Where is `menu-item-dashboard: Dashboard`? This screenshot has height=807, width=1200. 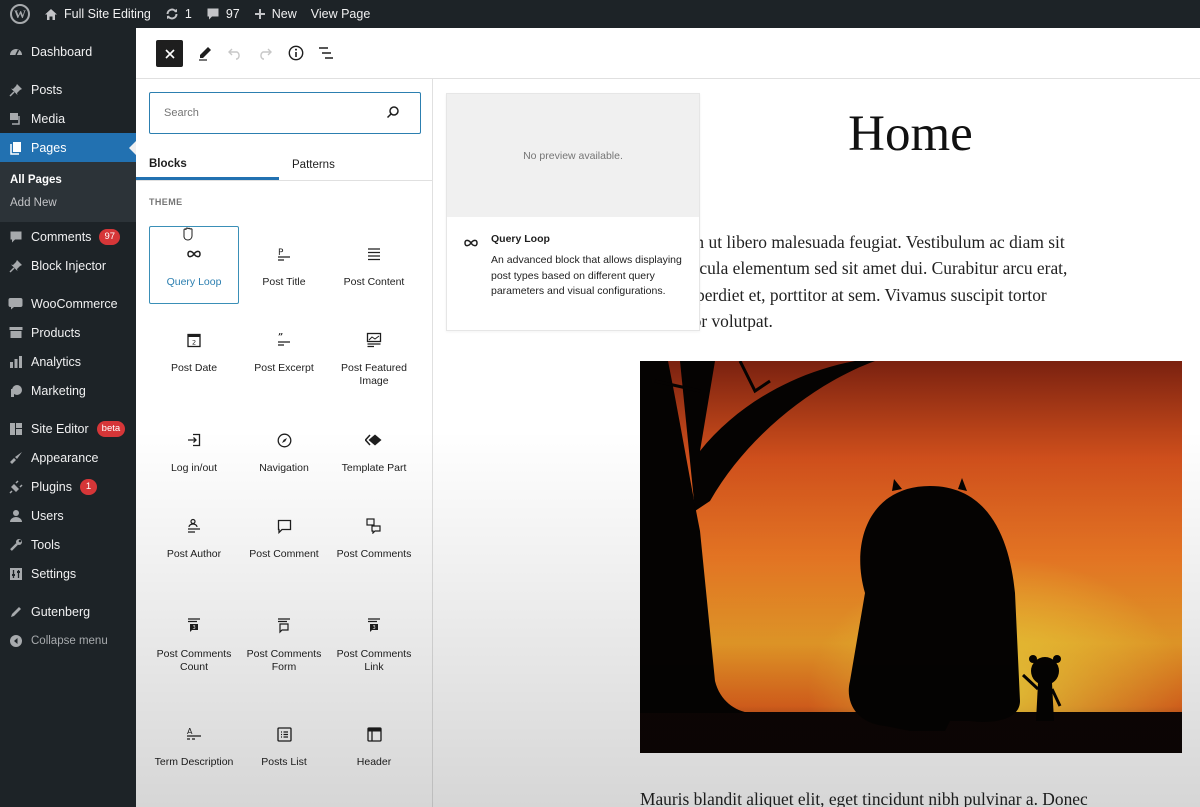 menu-item-dashboard: Dashboard is located at coordinates (68, 51).